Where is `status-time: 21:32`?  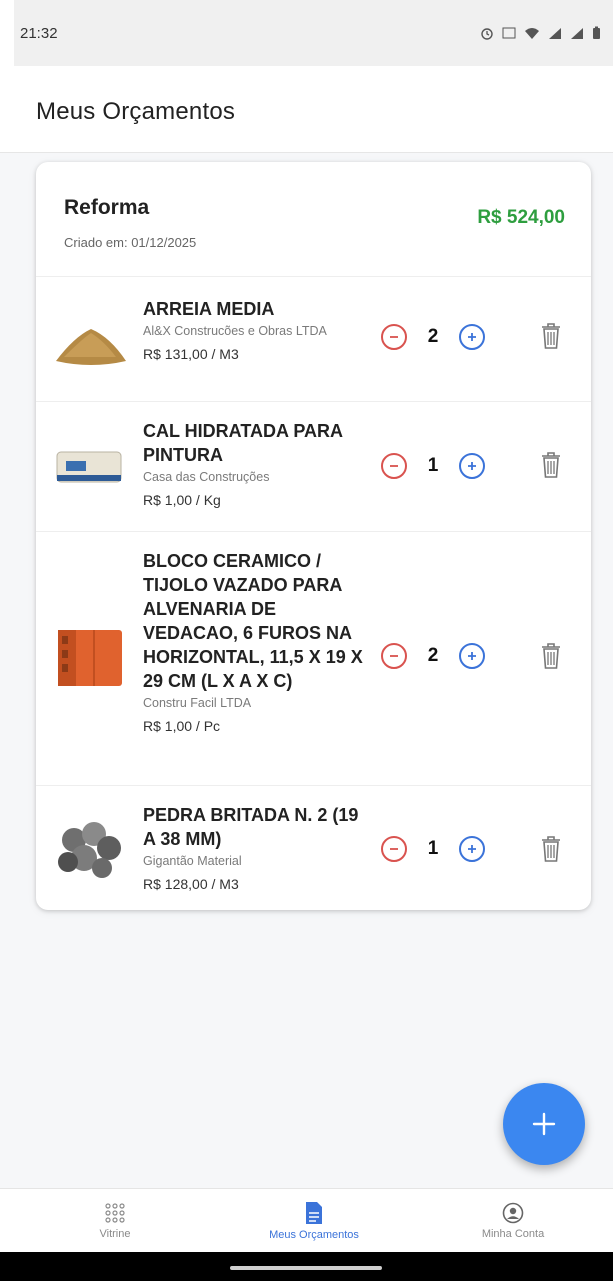 status-time: 21:32 is located at coordinates (39, 33).